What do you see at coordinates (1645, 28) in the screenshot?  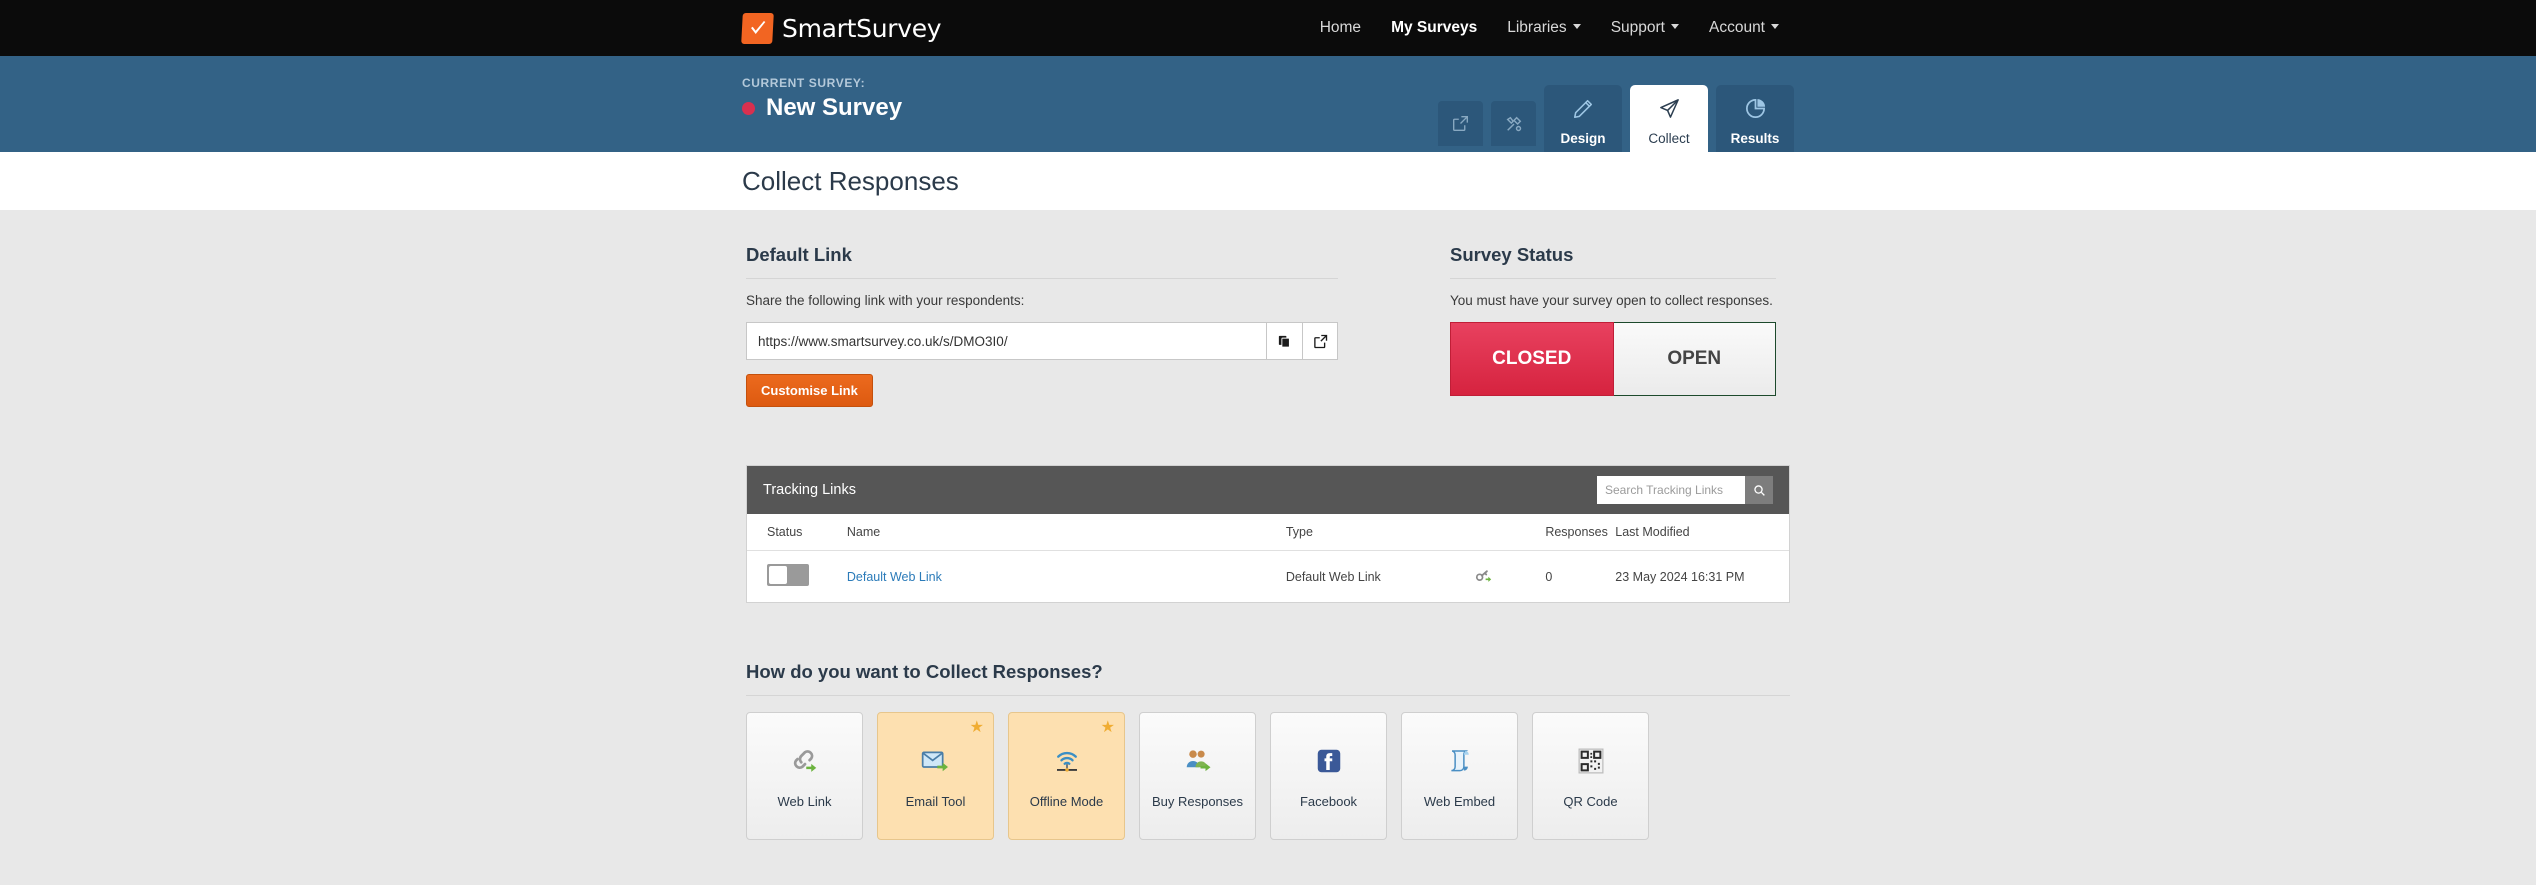 I see `nav-item-support: Support` at bounding box center [1645, 28].